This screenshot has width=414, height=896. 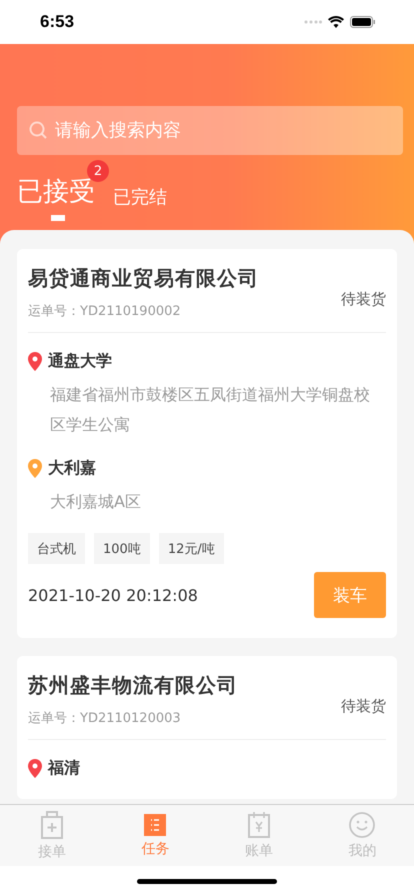 What do you see at coordinates (191, 548) in the screenshot?
I see `cargo-tag: 12元/吨` at bounding box center [191, 548].